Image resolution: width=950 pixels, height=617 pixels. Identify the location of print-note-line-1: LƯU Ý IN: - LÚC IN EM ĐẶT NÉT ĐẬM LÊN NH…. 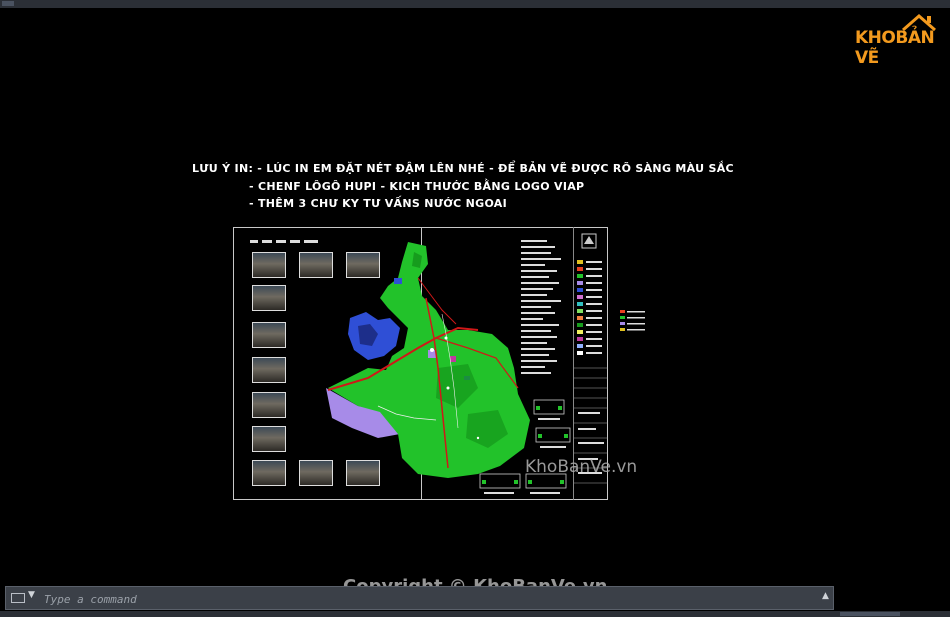
(463, 168).